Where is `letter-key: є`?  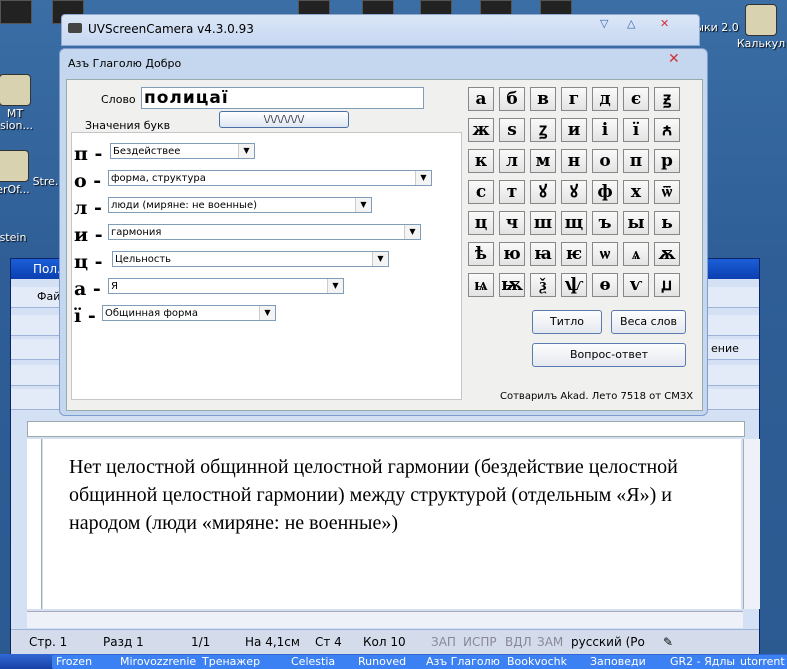 letter-key: є is located at coordinates (636, 99).